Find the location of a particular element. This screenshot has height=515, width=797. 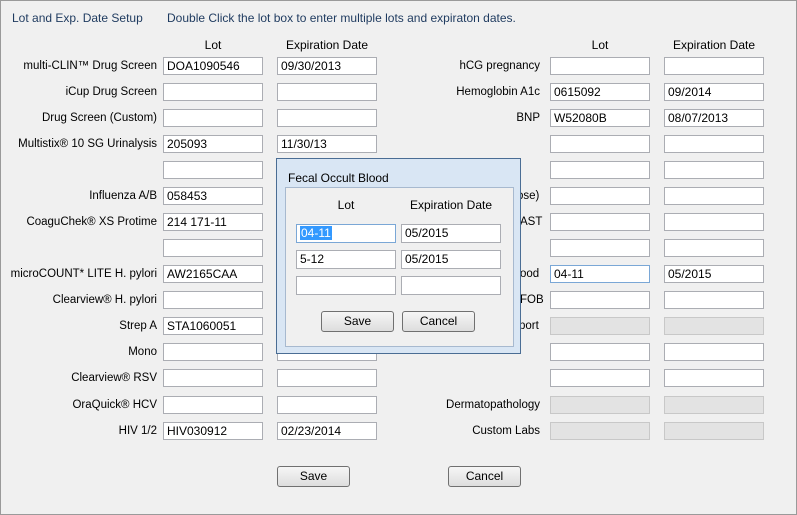

dialog-cancel-button: Cancel is located at coordinates (438, 321).